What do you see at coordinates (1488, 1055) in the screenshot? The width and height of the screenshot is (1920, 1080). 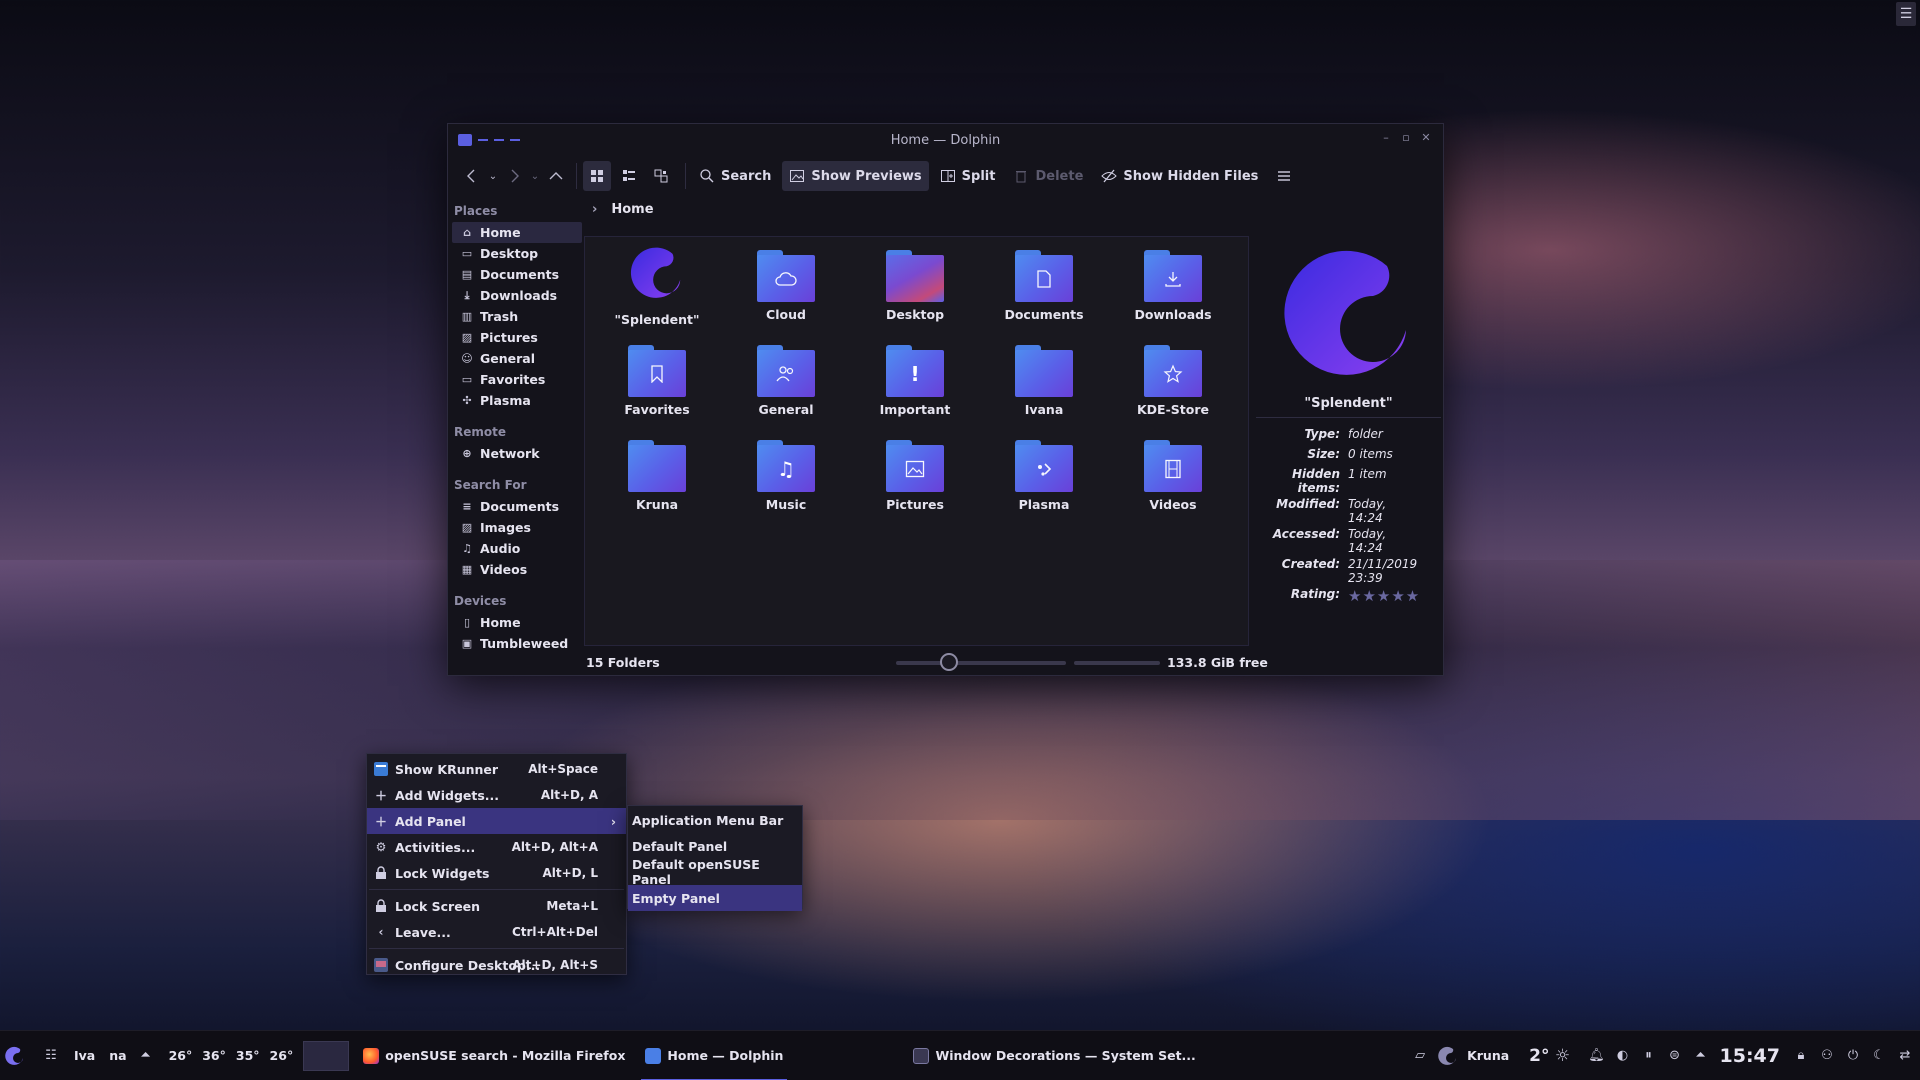 I see `user-name: Kruna` at bounding box center [1488, 1055].